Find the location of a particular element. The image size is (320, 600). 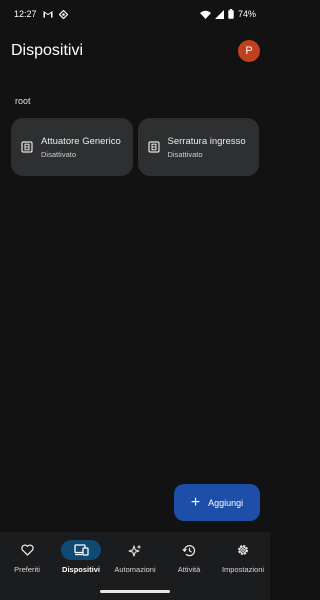

history-icon is located at coordinates (189, 550).